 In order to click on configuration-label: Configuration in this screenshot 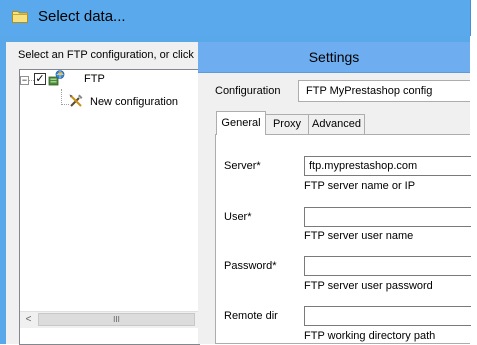, I will do `click(248, 91)`.